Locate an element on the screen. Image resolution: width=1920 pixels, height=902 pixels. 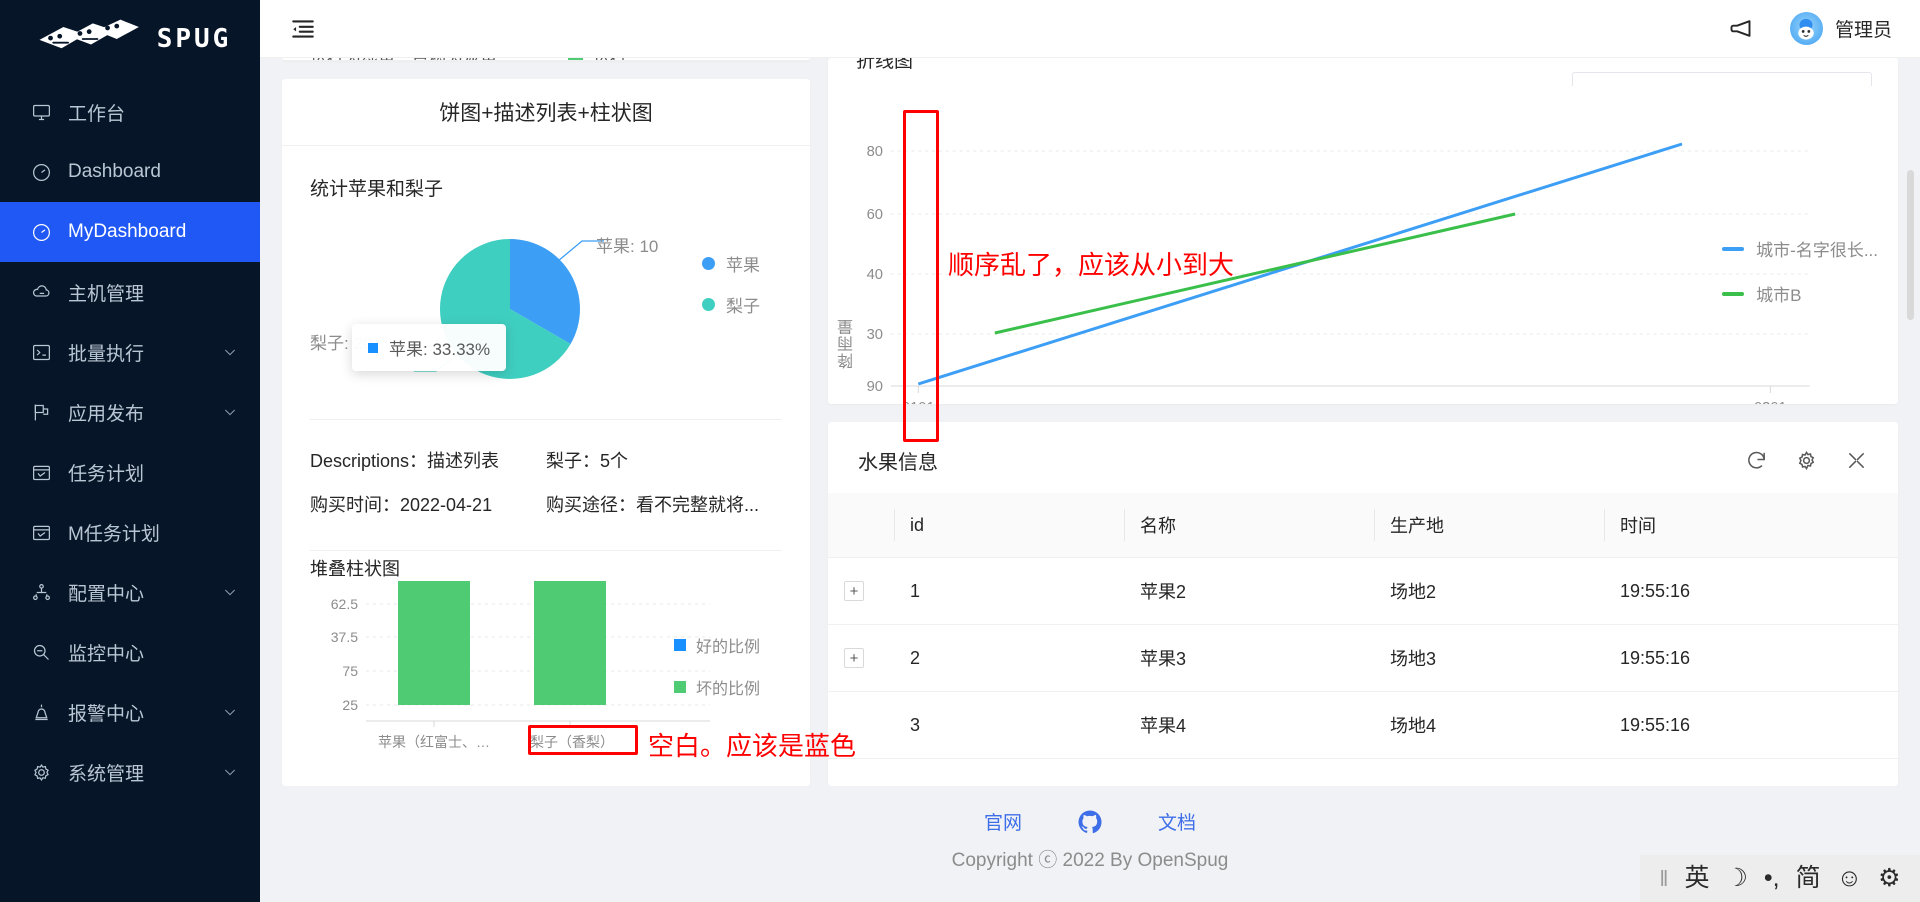
menu-fold-icon is located at coordinates (303, 29).